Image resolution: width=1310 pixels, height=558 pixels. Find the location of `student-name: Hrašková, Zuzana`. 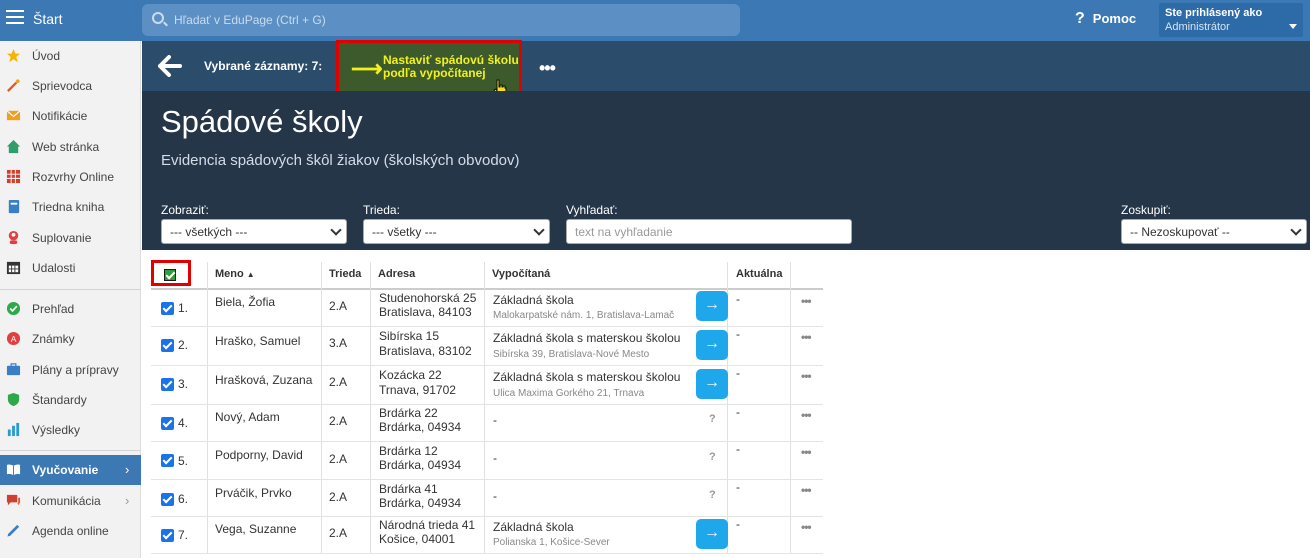

student-name: Hrašková, Zuzana is located at coordinates (263, 380).